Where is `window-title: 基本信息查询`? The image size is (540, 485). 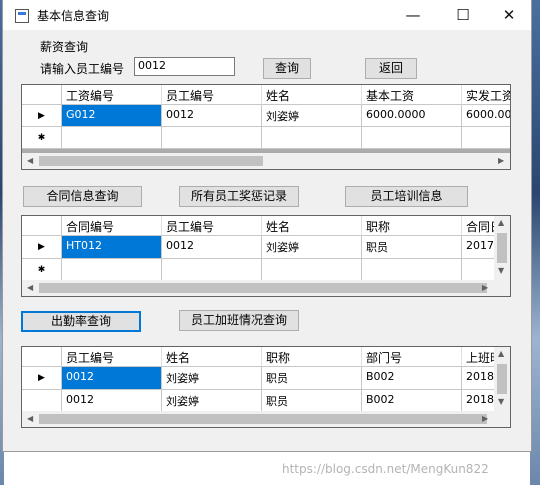 window-title: 基本信息查询 is located at coordinates (73, 16).